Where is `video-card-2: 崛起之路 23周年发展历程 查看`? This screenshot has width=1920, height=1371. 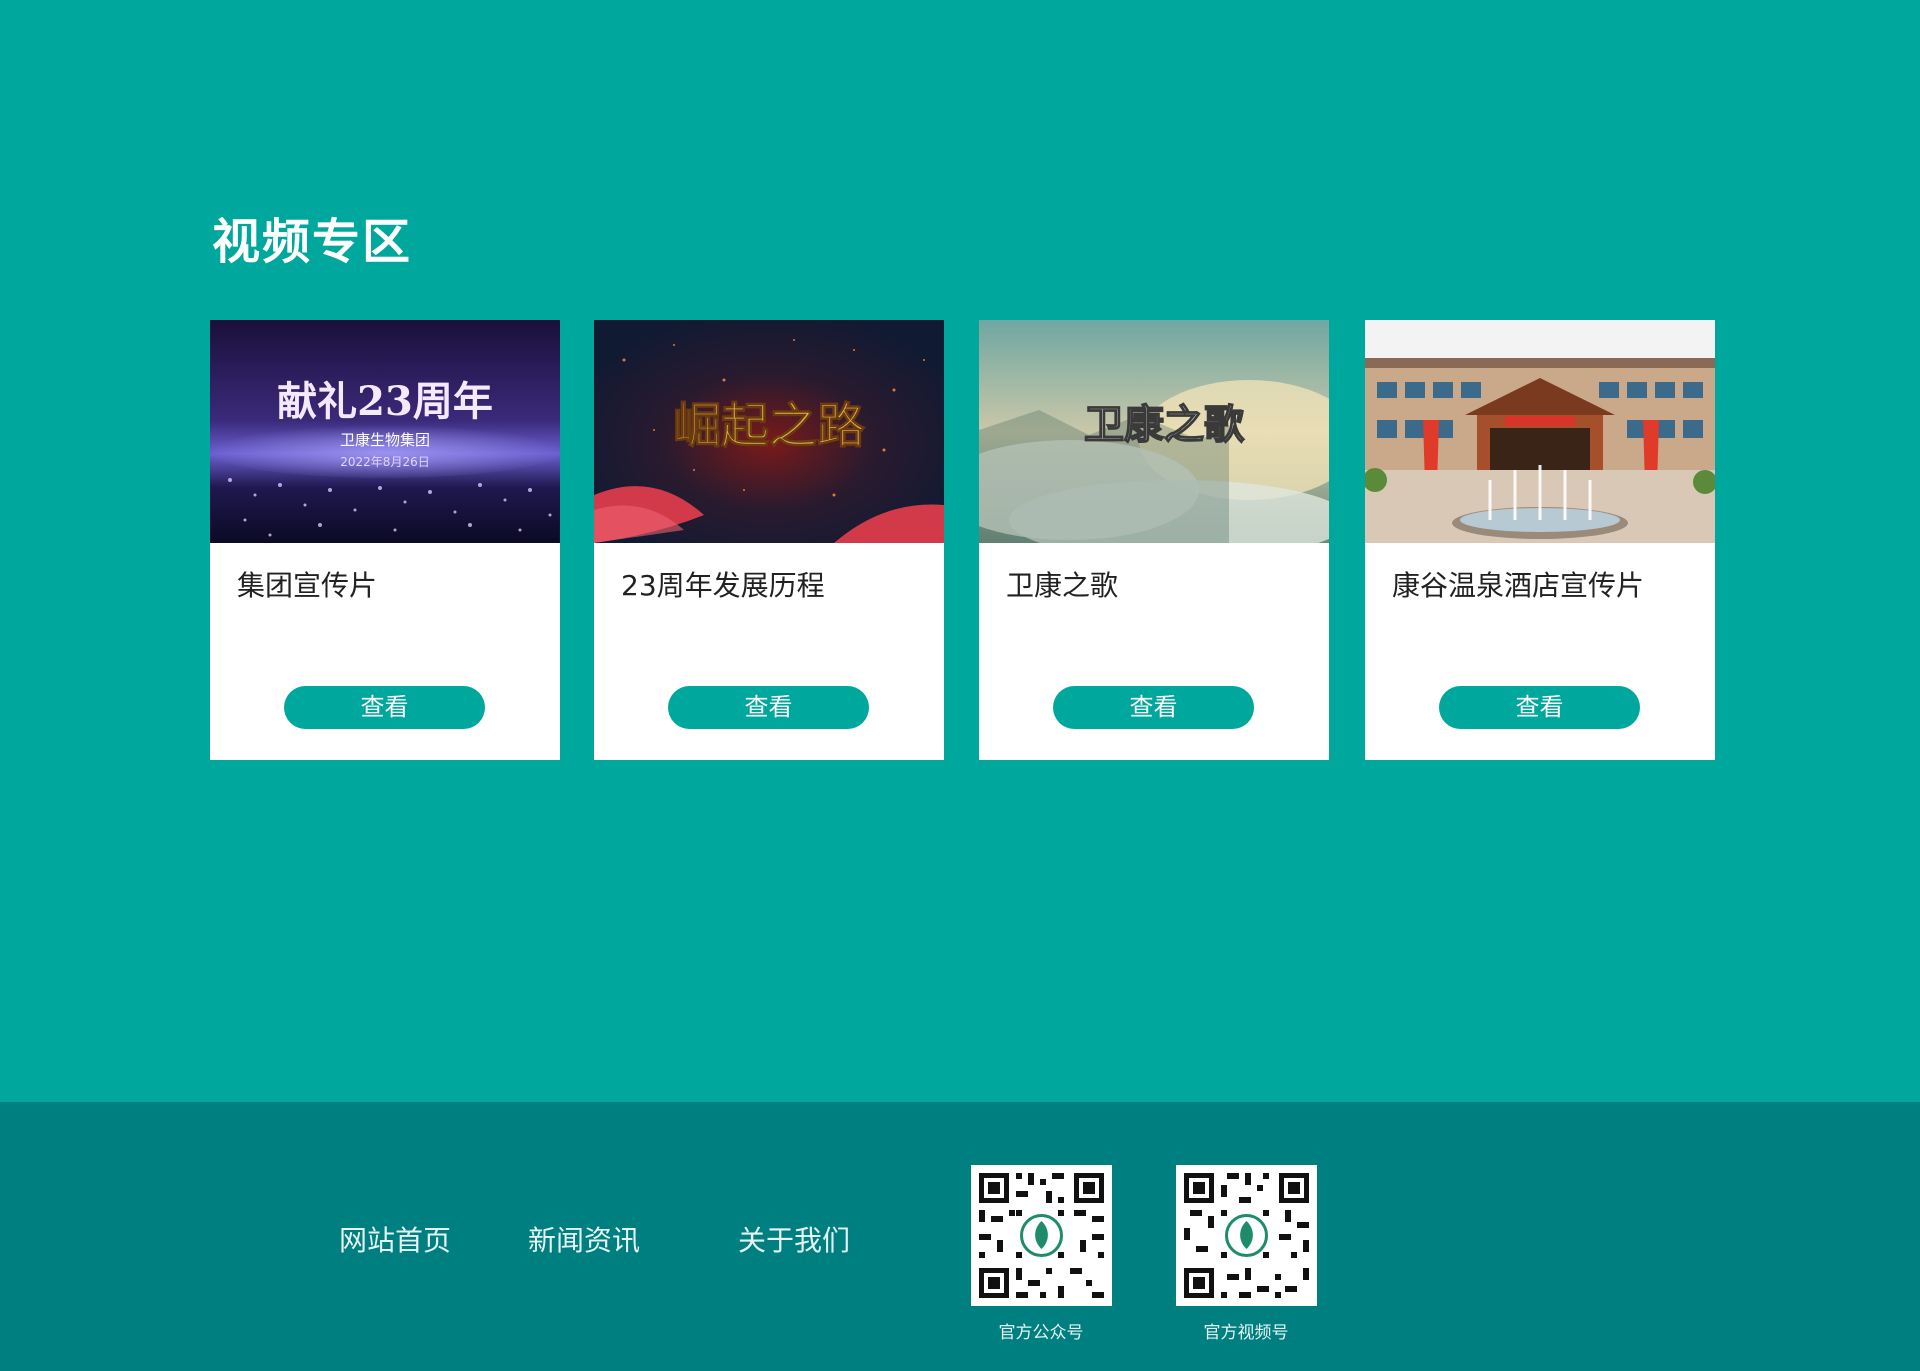
video-card-2: 崛起之路 23周年发展历程 查看 is located at coordinates (769, 540).